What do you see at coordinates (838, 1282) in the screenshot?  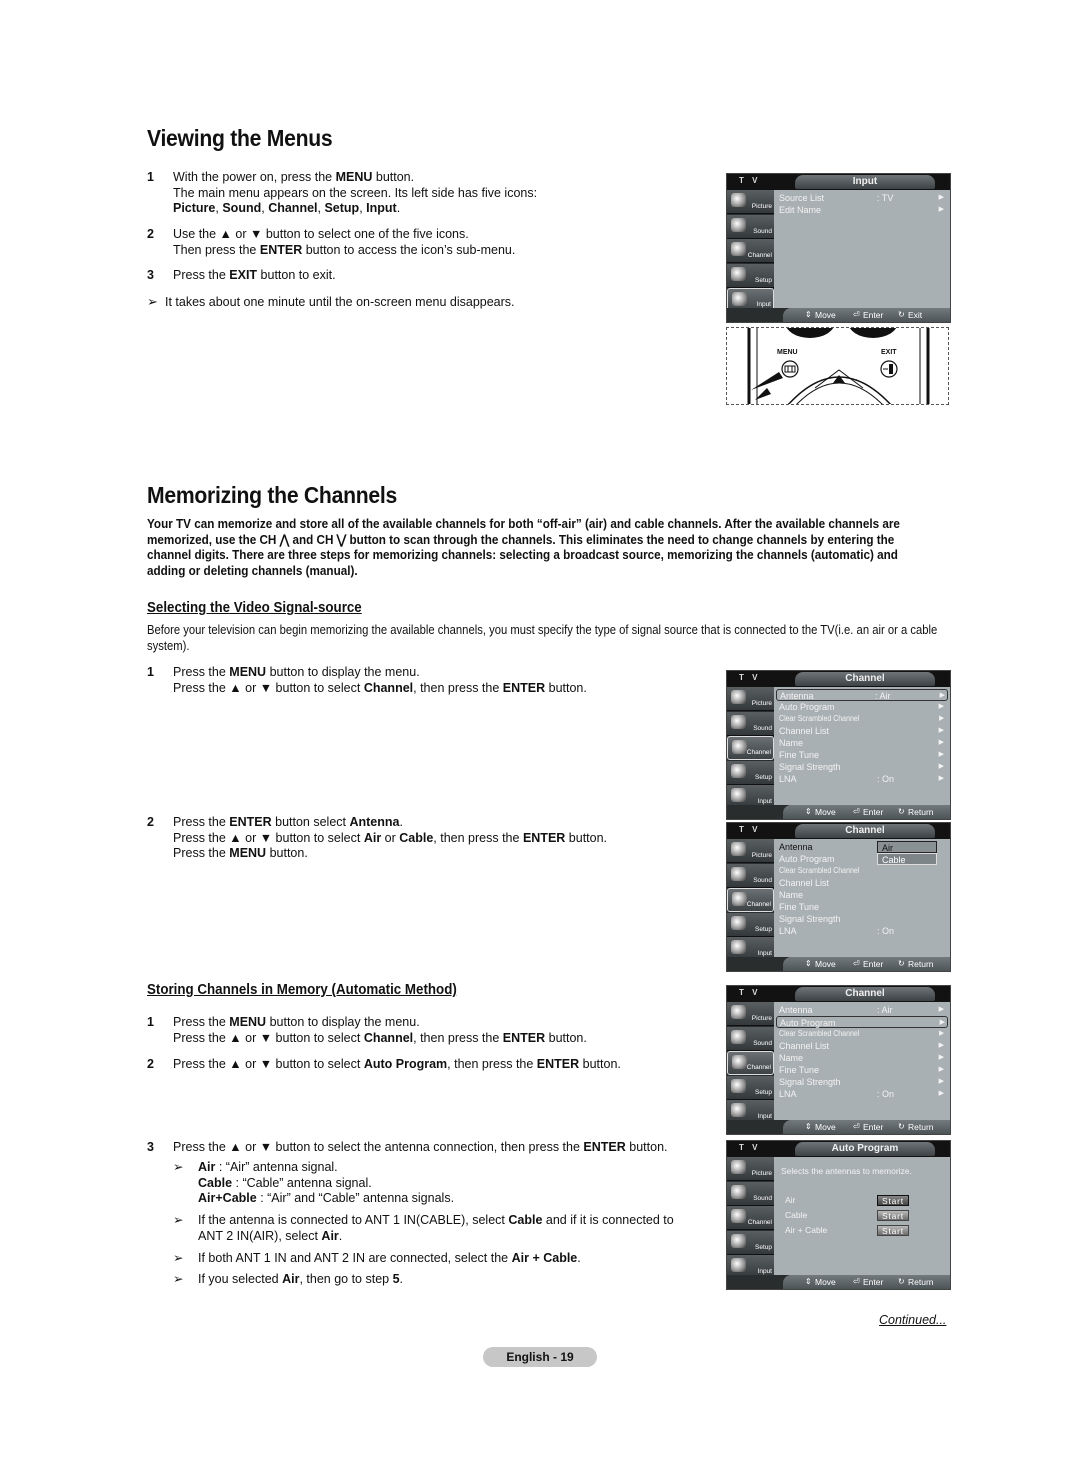 I see `tv-footer: ⇕ Move ⏎ Enter ↻ Return` at bounding box center [838, 1282].